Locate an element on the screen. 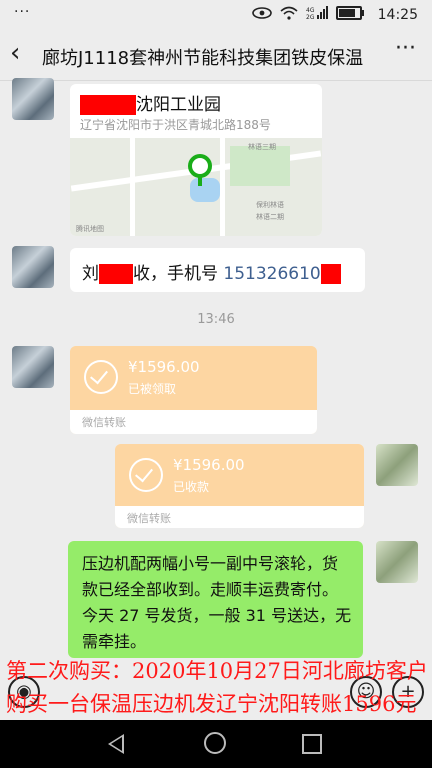  svg-text: 2G is located at coordinates (310, 17).